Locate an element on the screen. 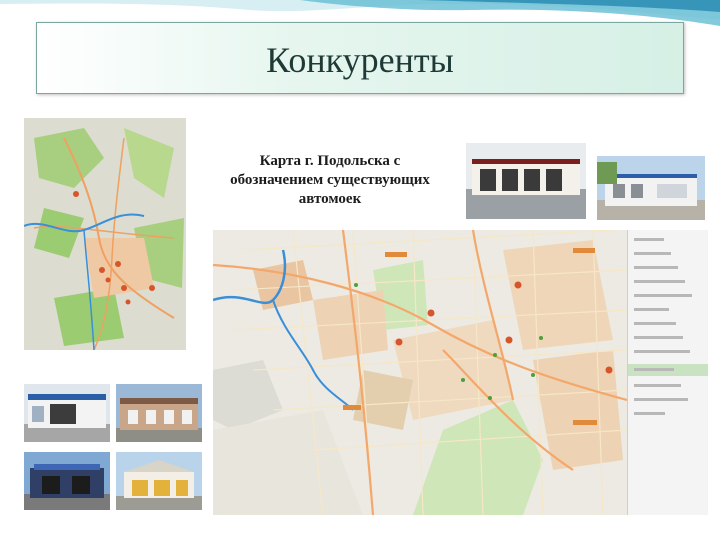 This screenshot has height=540, width=720. legend-item-active is located at coordinates (668, 370).